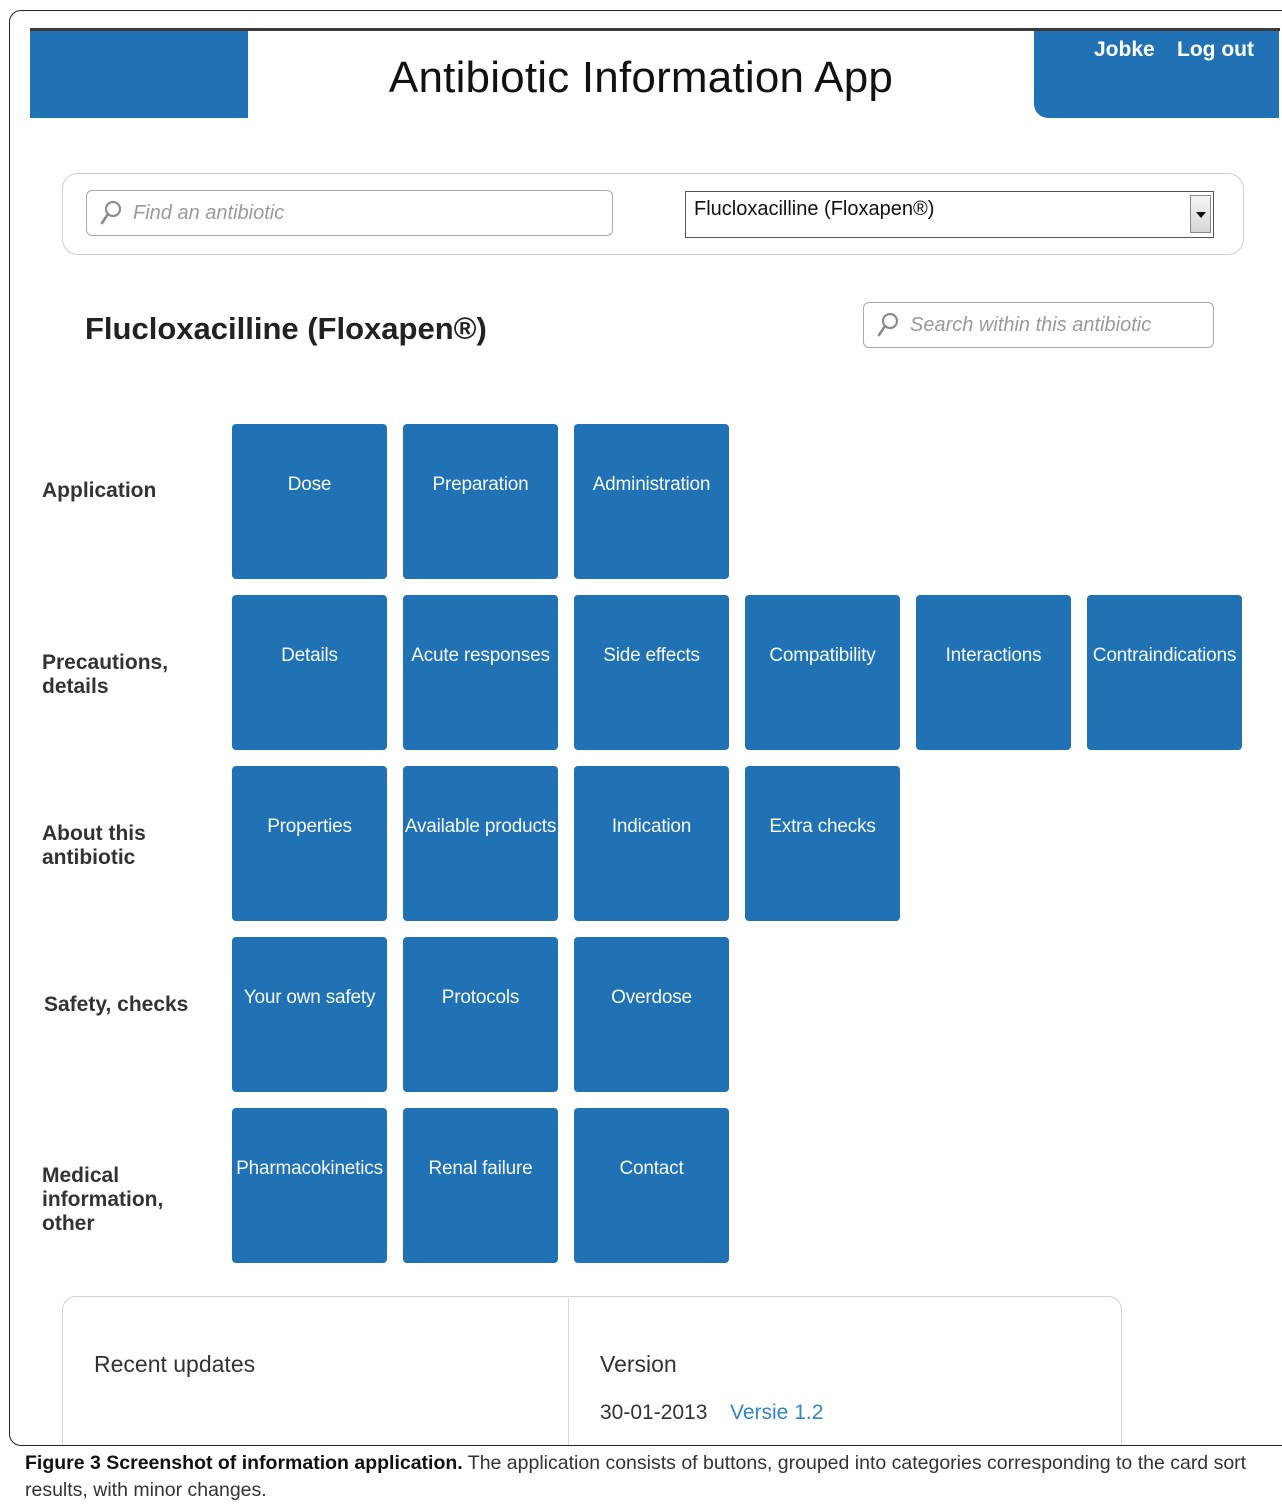 The width and height of the screenshot is (1282, 1504). What do you see at coordinates (480, 501) in the screenshot?
I see `preparation-button: Preparation` at bounding box center [480, 501].